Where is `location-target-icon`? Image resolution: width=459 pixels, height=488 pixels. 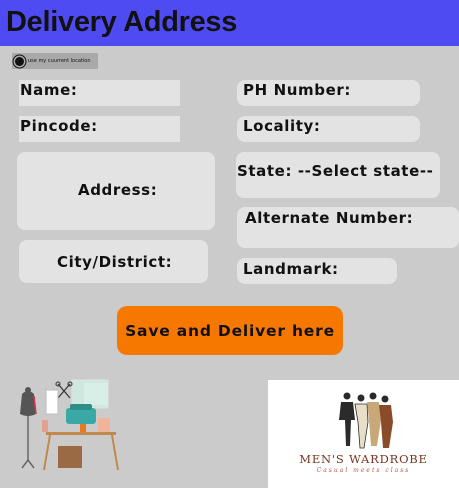 location-target-icon is located at coordinates (19, 61).